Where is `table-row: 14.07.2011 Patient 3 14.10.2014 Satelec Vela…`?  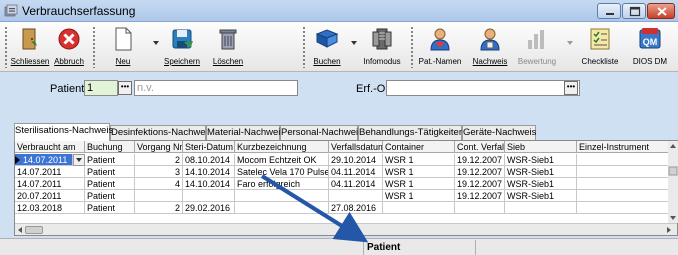
table-row: 14.07.2011 Patient 3 14.10.2014 Satelec Vela… is located at coordinates (345, 172).